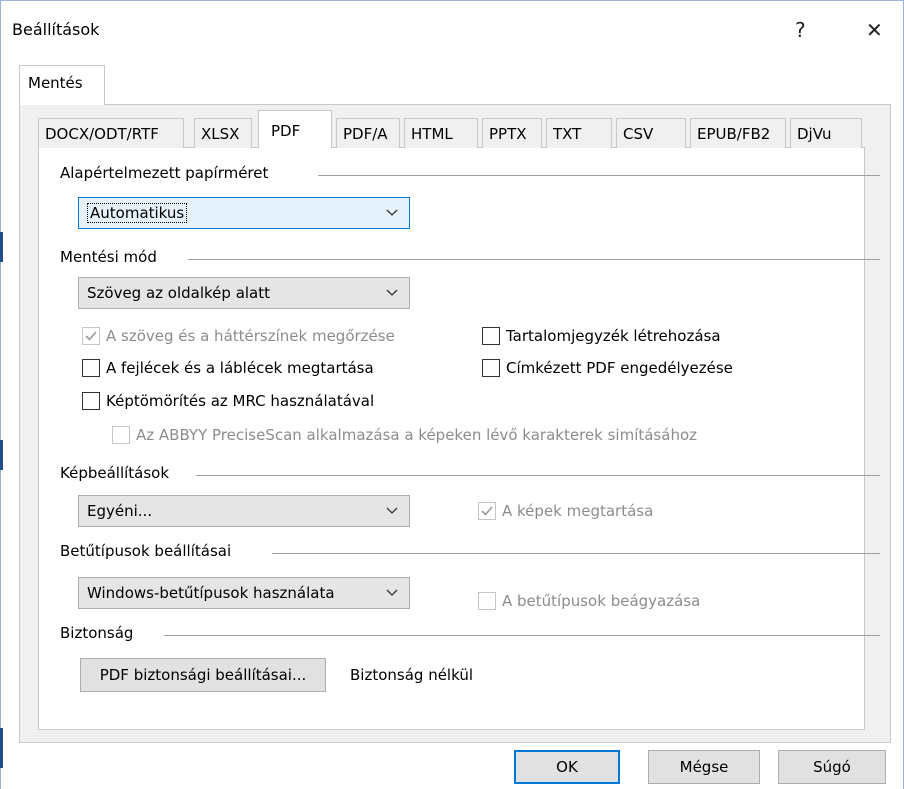  I want to click on fonts-group-line, so click(576, 553).